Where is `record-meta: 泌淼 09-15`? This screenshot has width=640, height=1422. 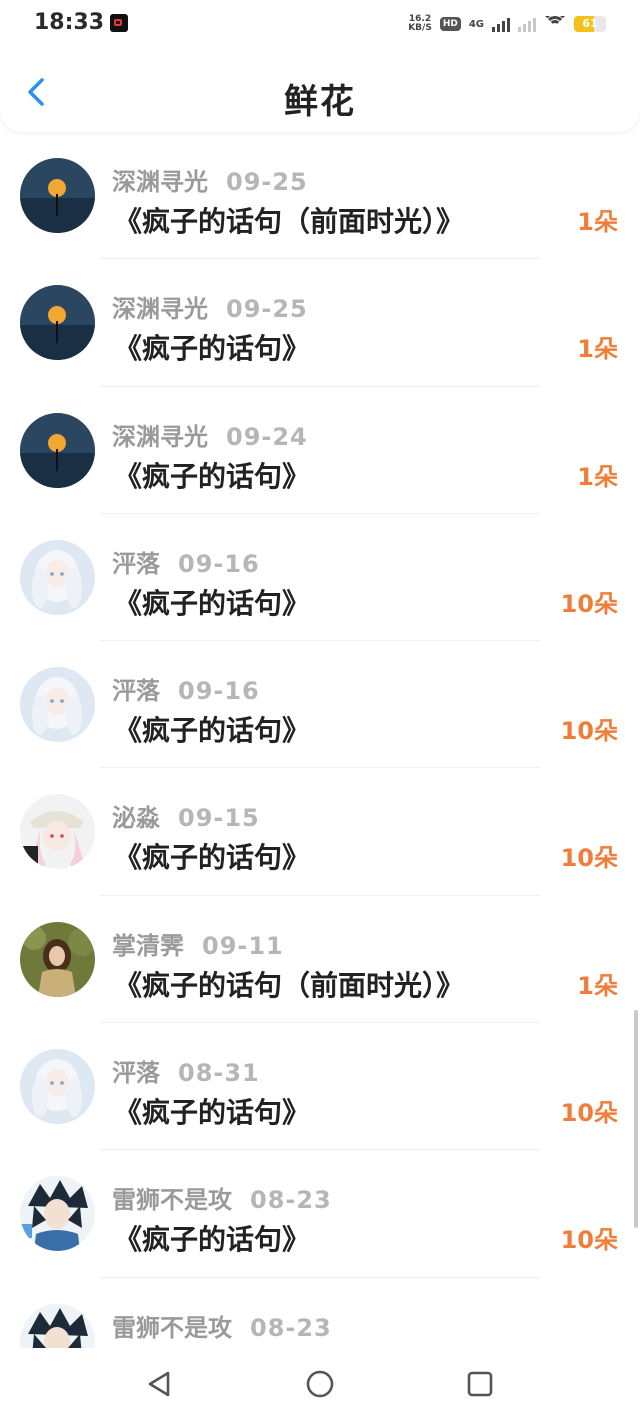
record-meta: 泌淼 09-15 is located at coordinates (186, 815).